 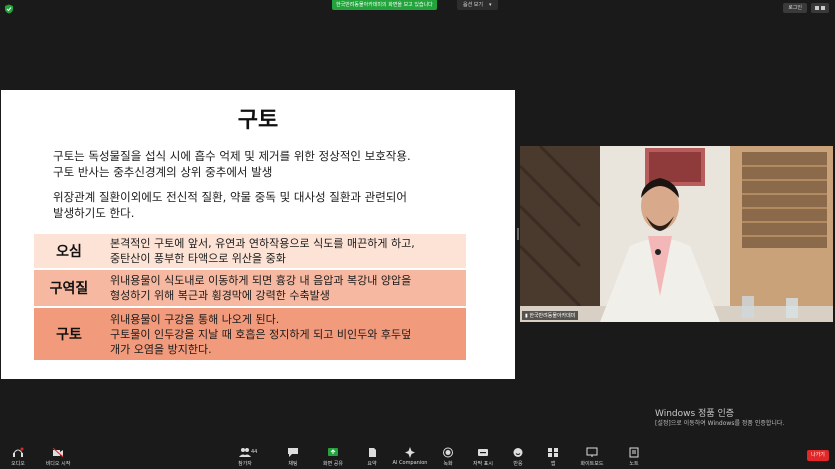 What do you see at coordinates (634, 464) in the screenshot?
I see `notes-label: 노트` at bounding box center [634, 464].